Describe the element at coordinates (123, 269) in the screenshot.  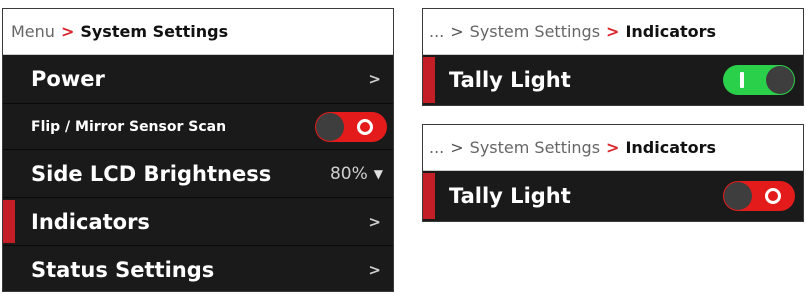
I see `menu-item-label: Status Settings` at that location.